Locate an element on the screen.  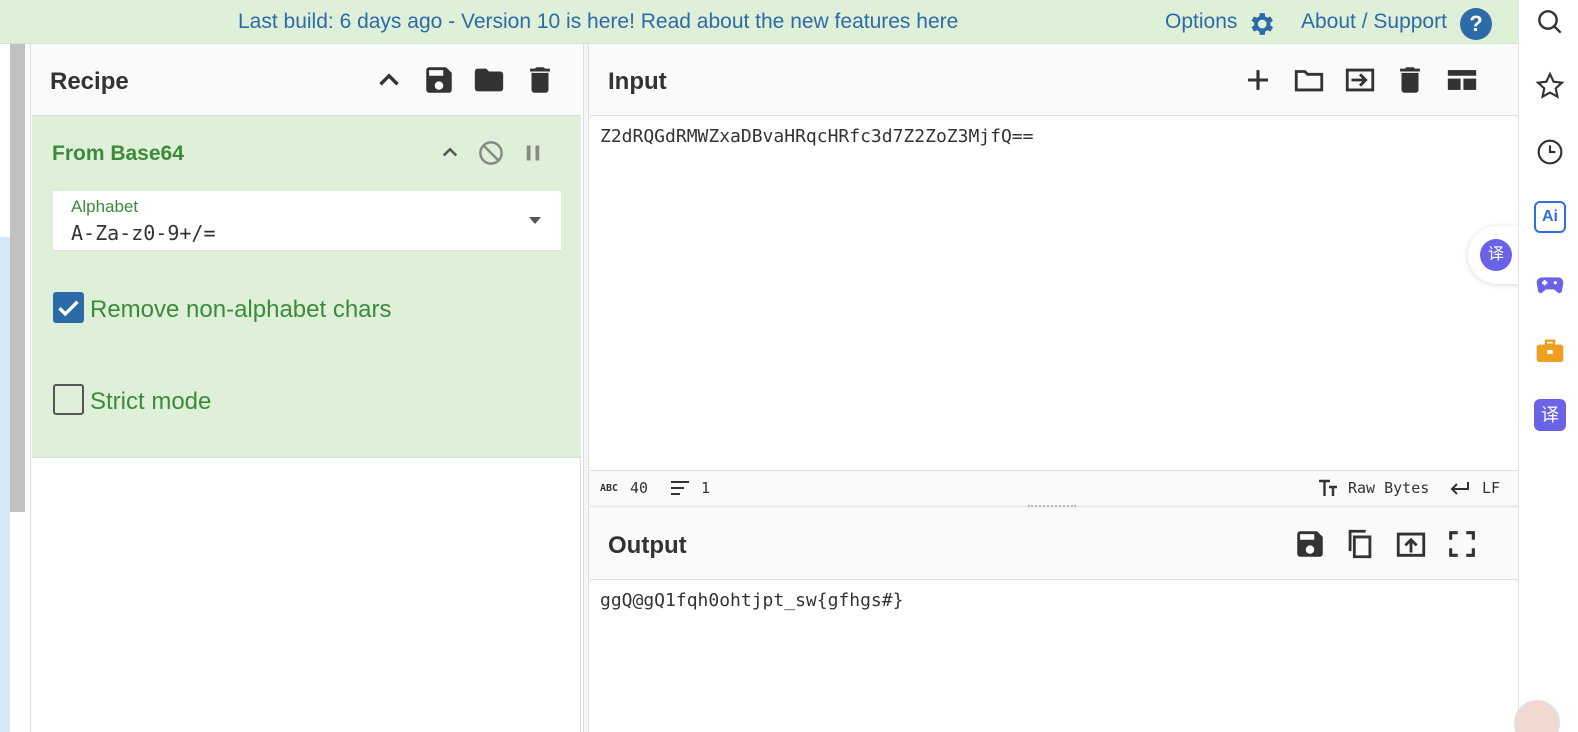
text-size-icon is located at coordinates (1328, 487).